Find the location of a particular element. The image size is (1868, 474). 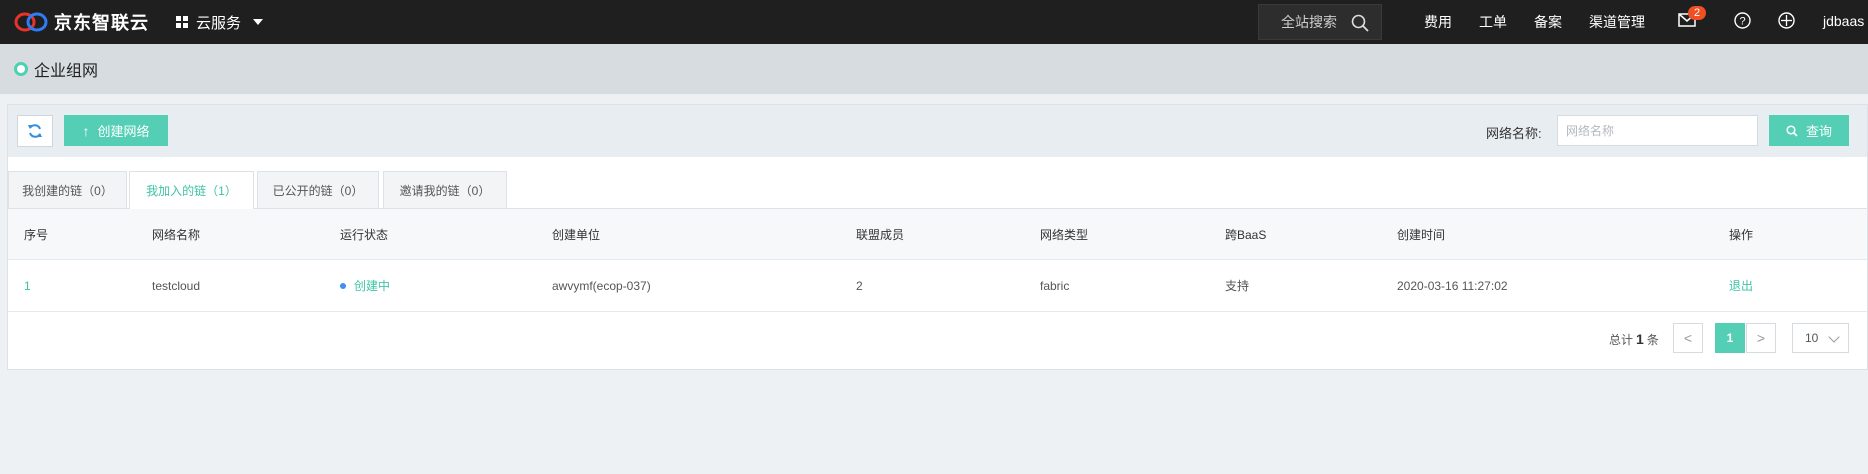

chain-tabs: 我创建的链（0） 我加入的链（1） 已公开的链（0） 邀请我的链（0） is located at coordinates (937, 183).